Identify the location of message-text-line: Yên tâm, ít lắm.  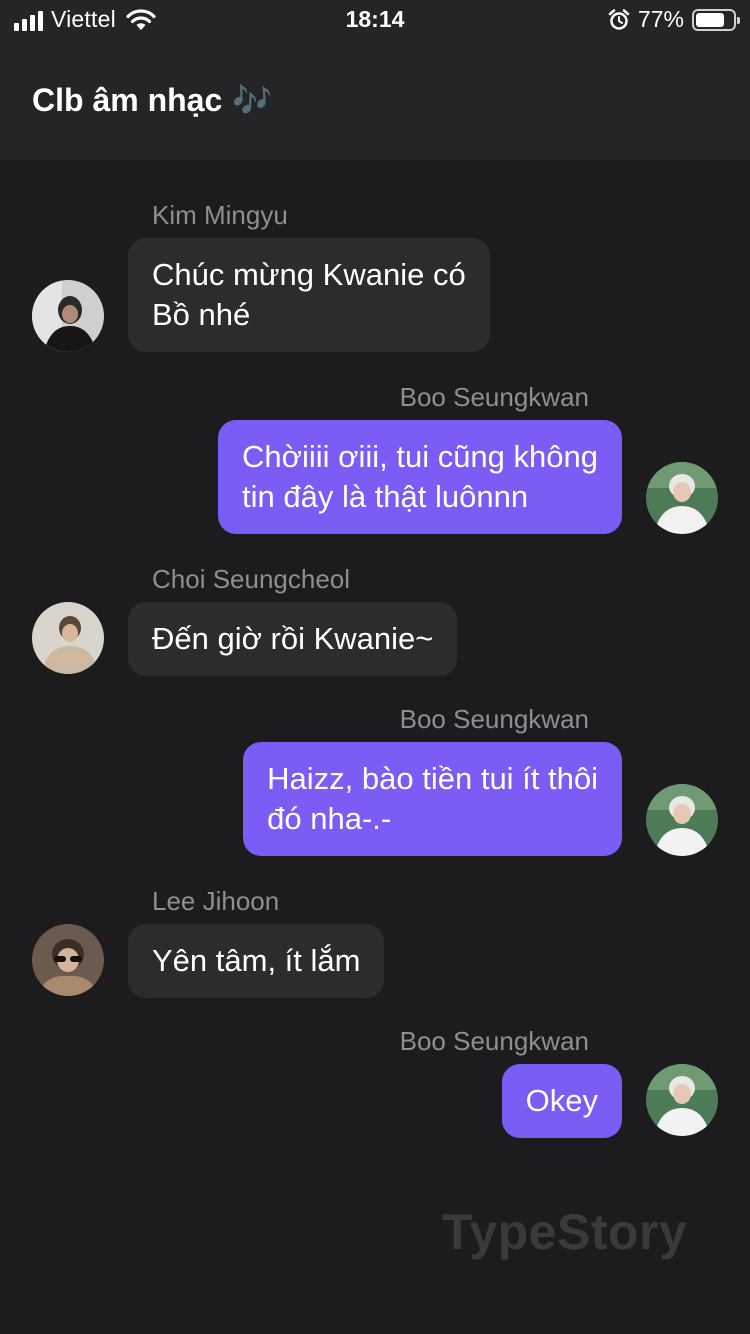
(256, 960).